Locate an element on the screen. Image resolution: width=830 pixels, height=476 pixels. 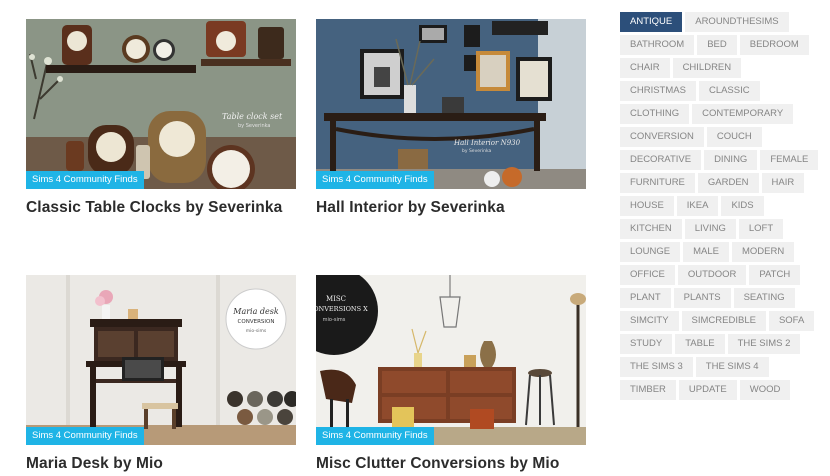
tag-simcity: SIMCITY is located at coordinates (649, 321).